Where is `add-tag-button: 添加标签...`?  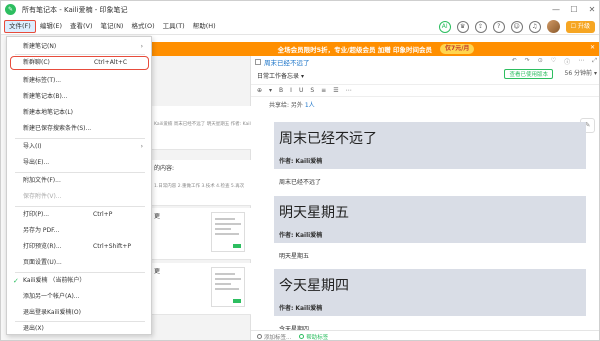 add-tag-button: 添加标签... is located at coordinates (274, 337).